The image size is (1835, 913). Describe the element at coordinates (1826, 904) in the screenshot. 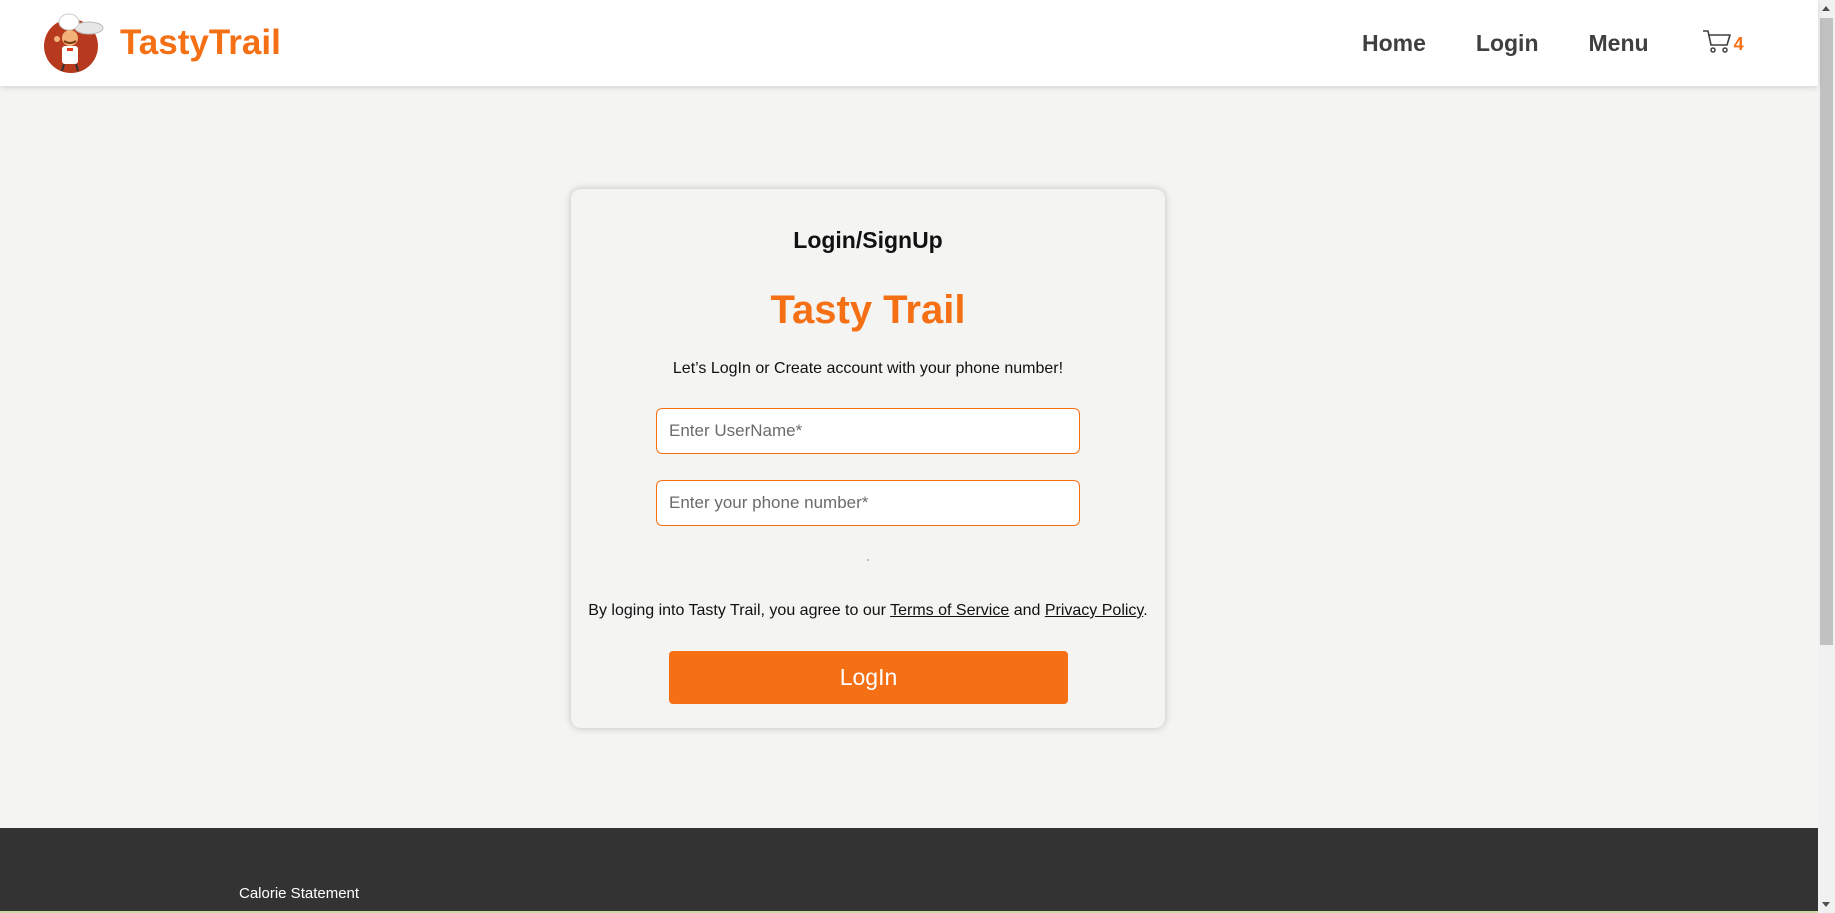

I see `scroll-down-arrow-icon` at that location.